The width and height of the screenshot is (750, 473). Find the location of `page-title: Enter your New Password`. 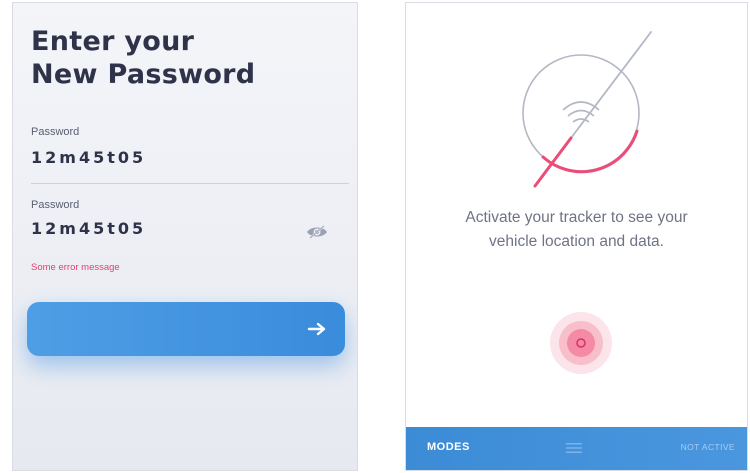

page-title: Enter your New Password is located at coordinates (143, 58).